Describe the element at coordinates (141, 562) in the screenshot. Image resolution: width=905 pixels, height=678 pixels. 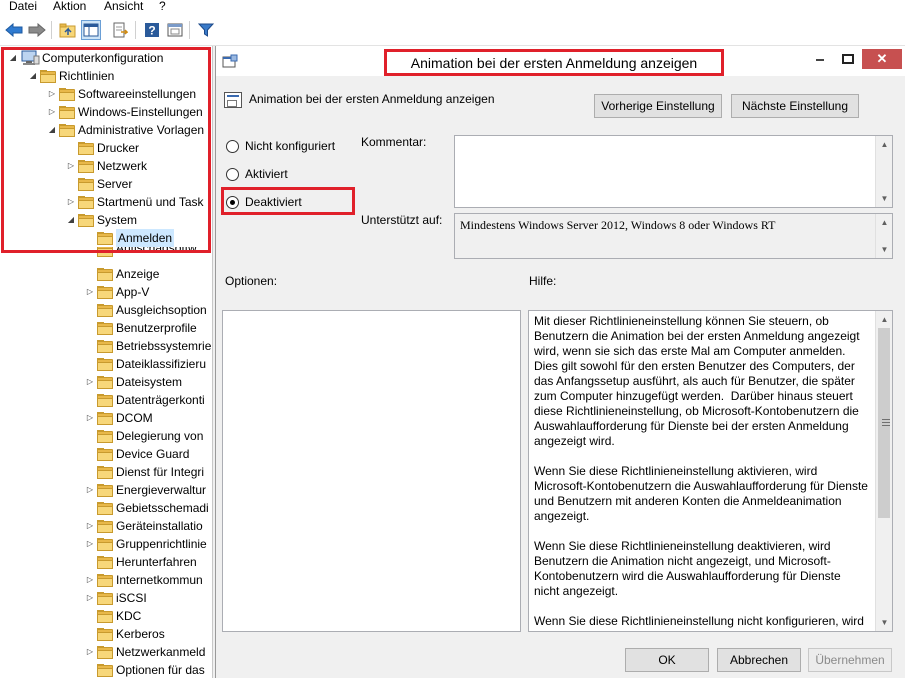
I see `tree-herunterfahren: Herunterfahren` at that location.